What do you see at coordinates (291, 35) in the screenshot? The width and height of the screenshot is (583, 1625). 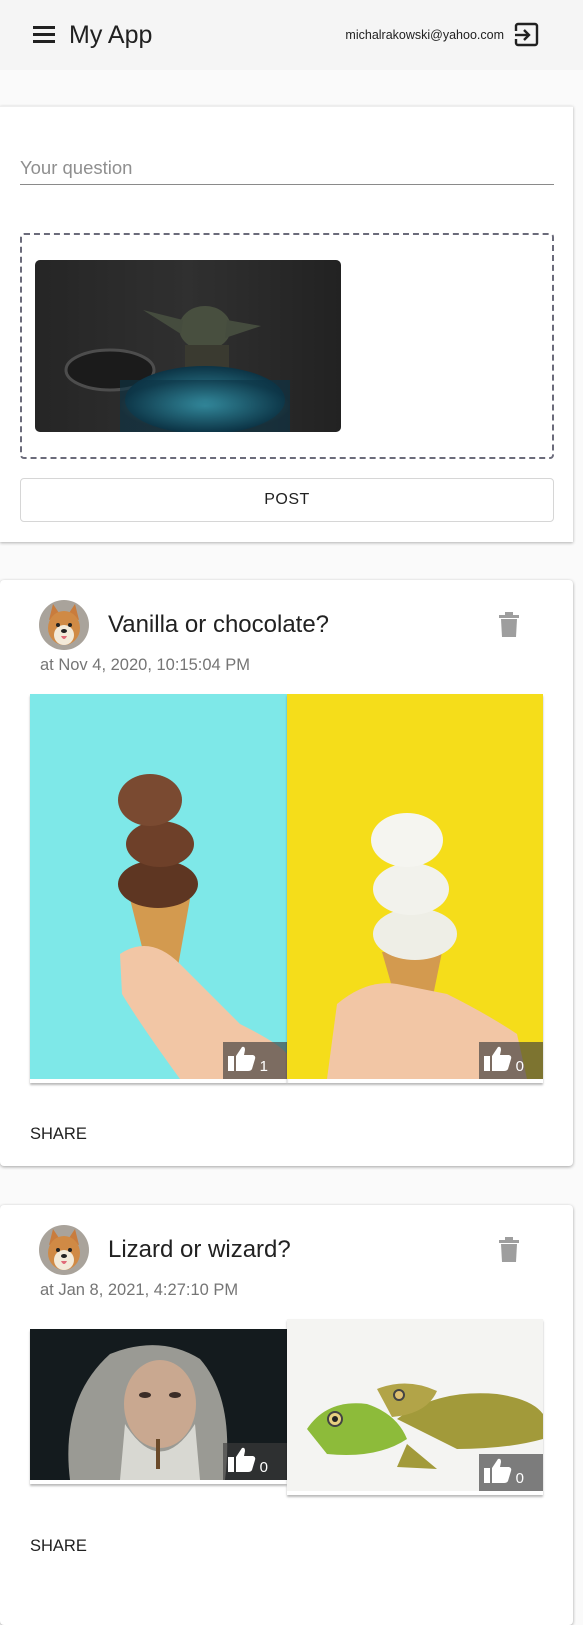 I see `app-bar: My App michalrakowski@yahoo.com` at bounding box center [291, 35].